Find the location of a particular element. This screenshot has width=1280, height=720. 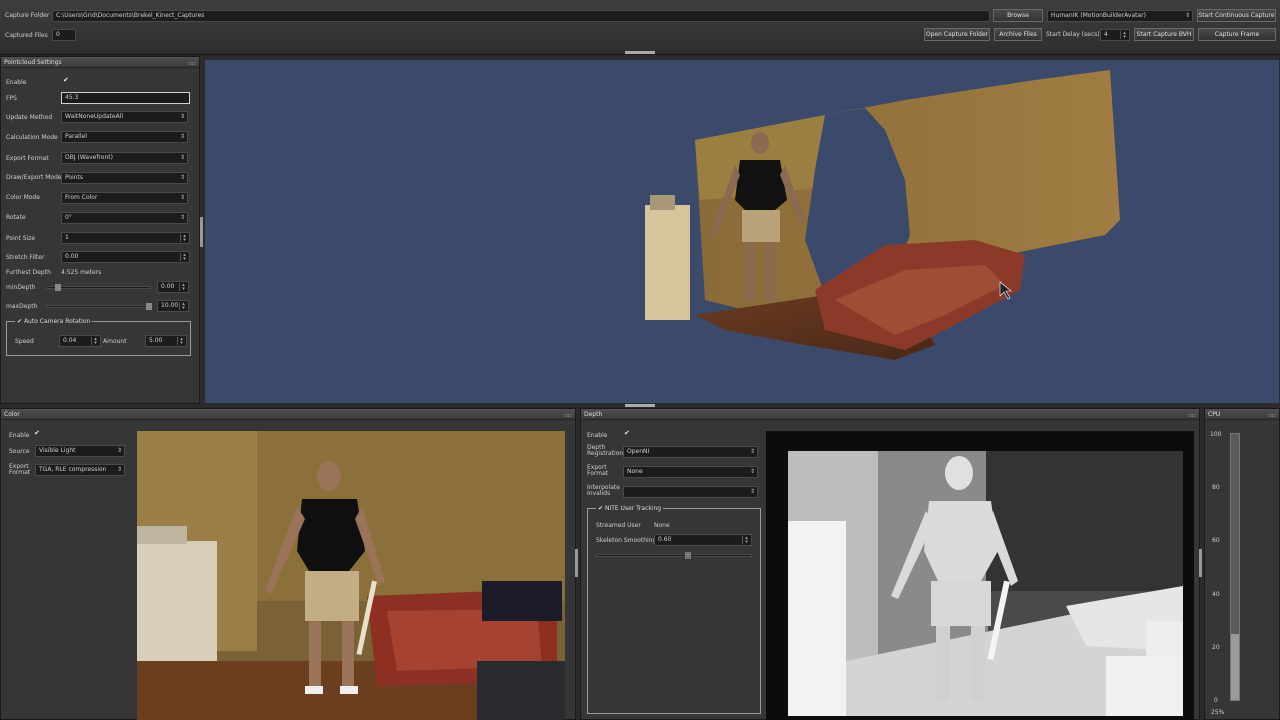

rotate-select: 0° ⇕ is located at coordinates (124, 218).